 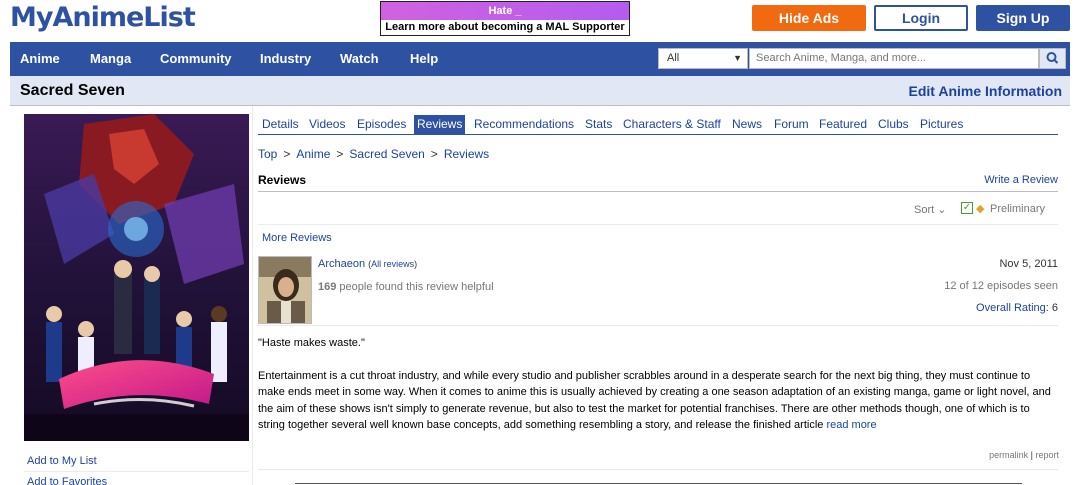 What do you see at coordinates (851, 425) in the screenshot?
I see `read-more-link: read more` at bounding box center [851, 425].